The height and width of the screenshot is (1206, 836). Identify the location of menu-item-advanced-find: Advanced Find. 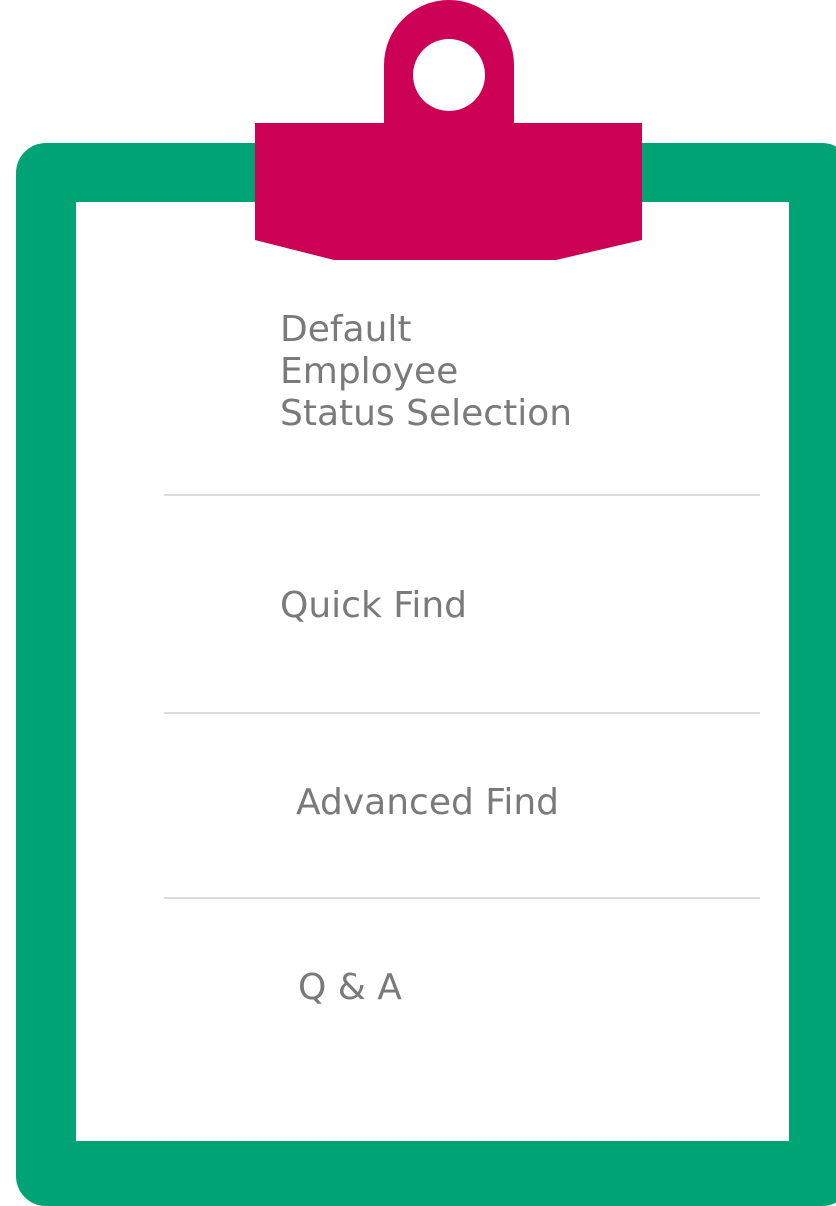
(427, 803).